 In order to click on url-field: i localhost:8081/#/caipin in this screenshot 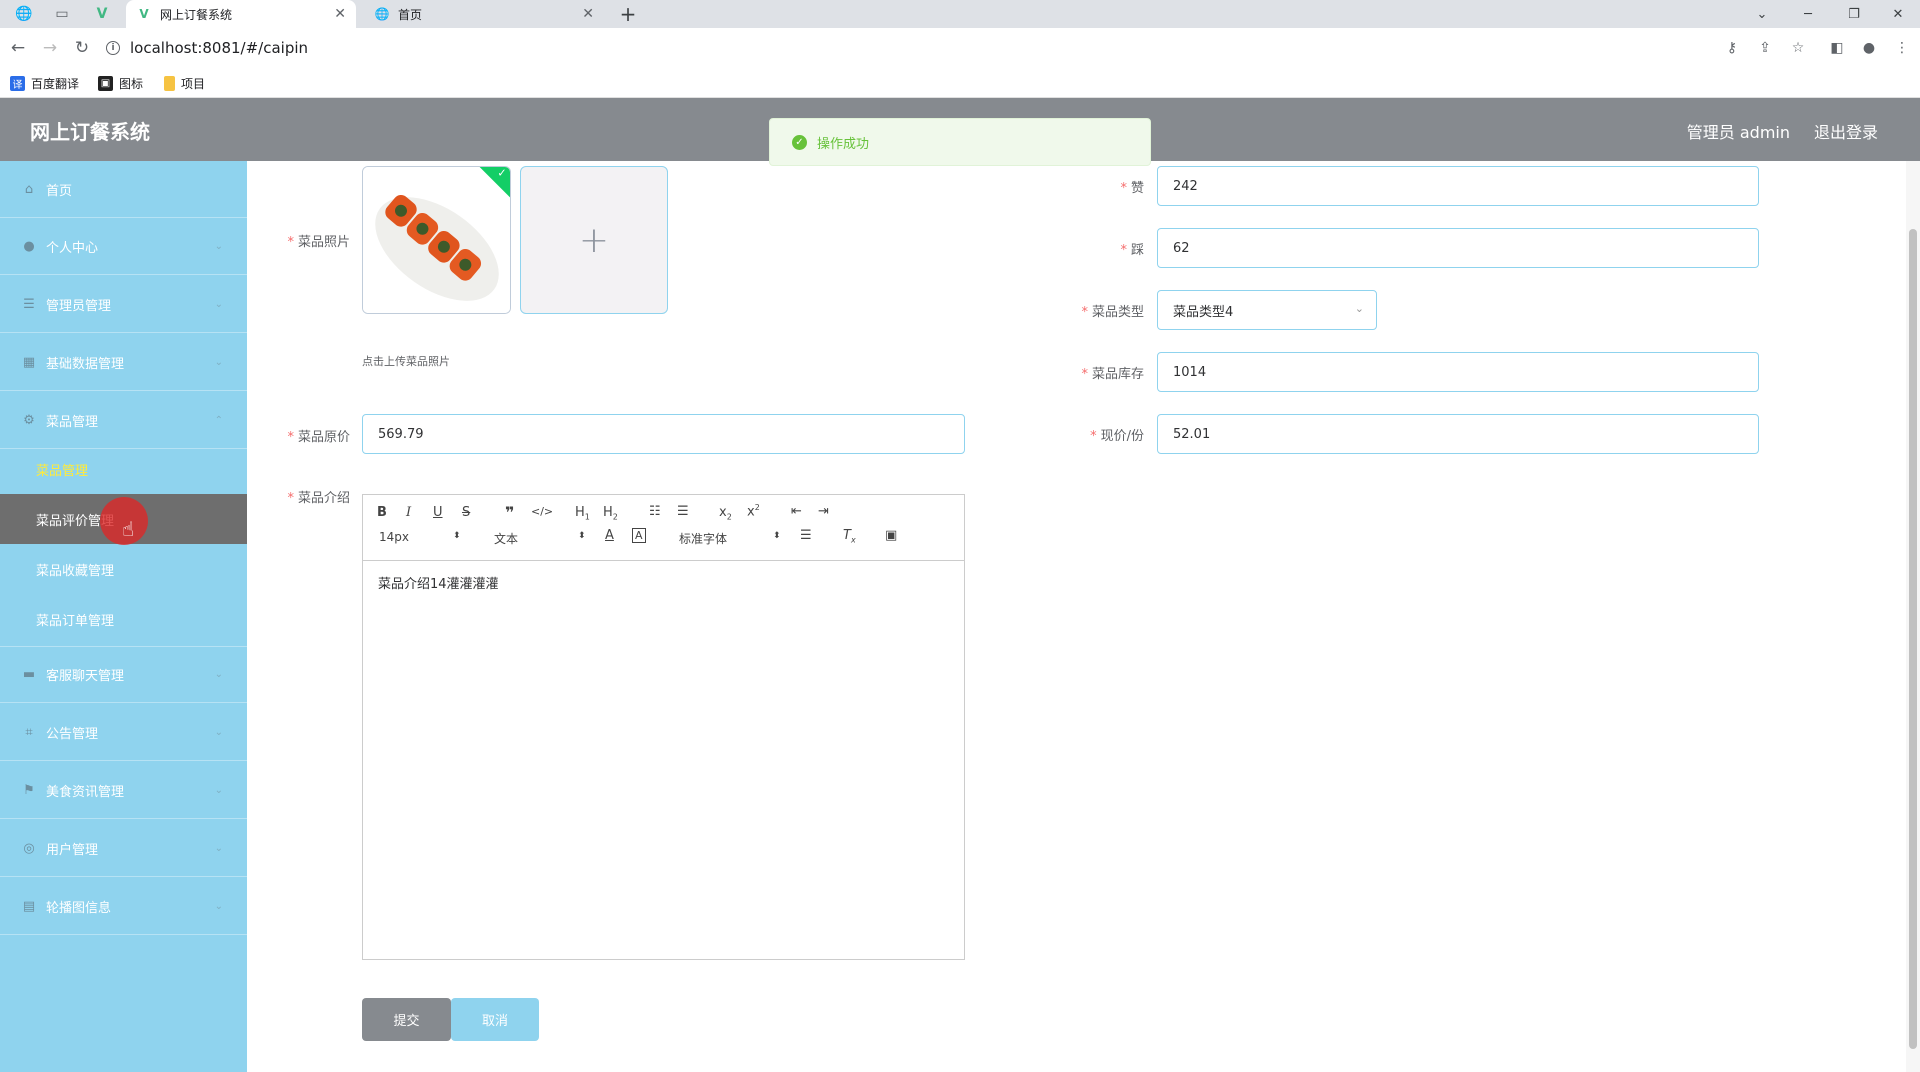, I will do `click(207, 48)`.